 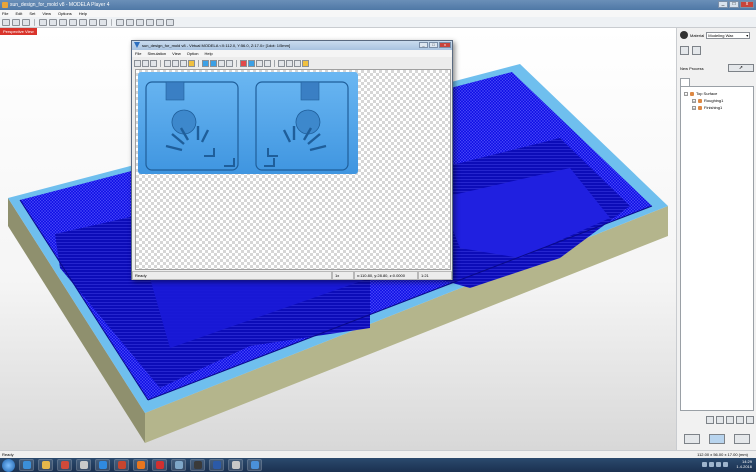 What do you see at coordinates (221, 63) in the screenshot?
I see `sim-zoom-icon` at bounding box center [221, 63].